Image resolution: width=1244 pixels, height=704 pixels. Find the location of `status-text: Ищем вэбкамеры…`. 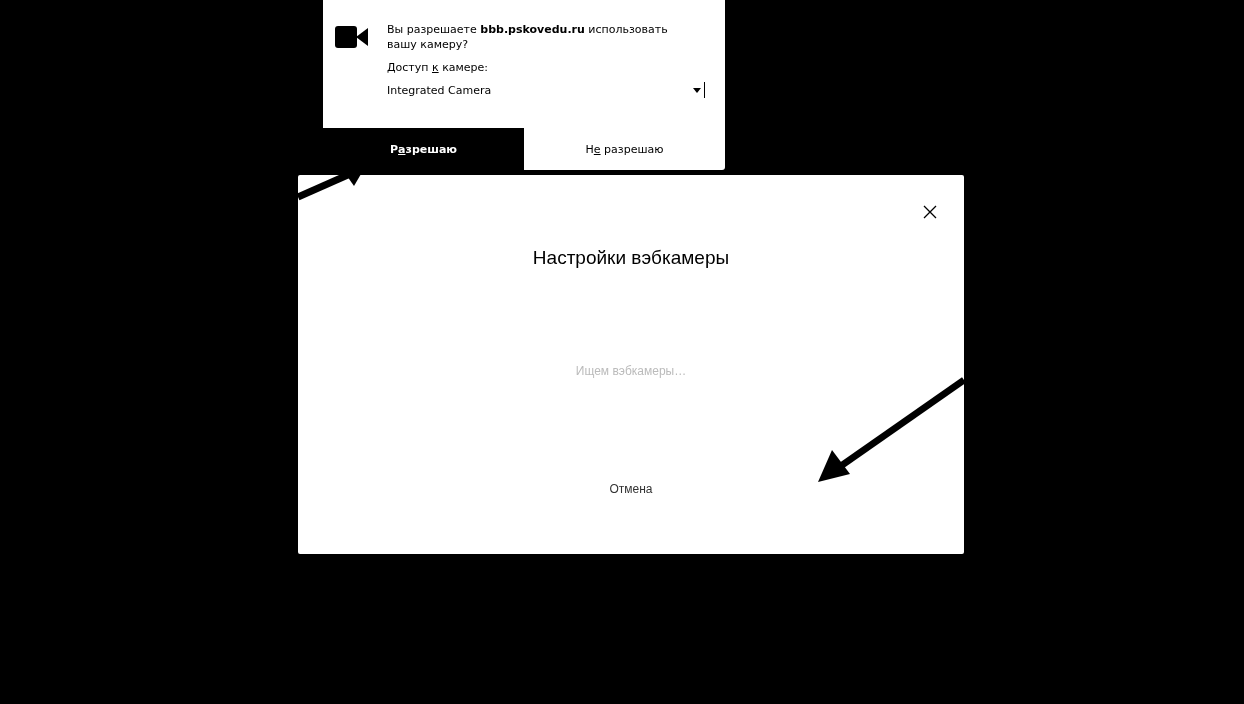

status-text: Ищем вэбкамеры… is located at coordinates (631, 371).